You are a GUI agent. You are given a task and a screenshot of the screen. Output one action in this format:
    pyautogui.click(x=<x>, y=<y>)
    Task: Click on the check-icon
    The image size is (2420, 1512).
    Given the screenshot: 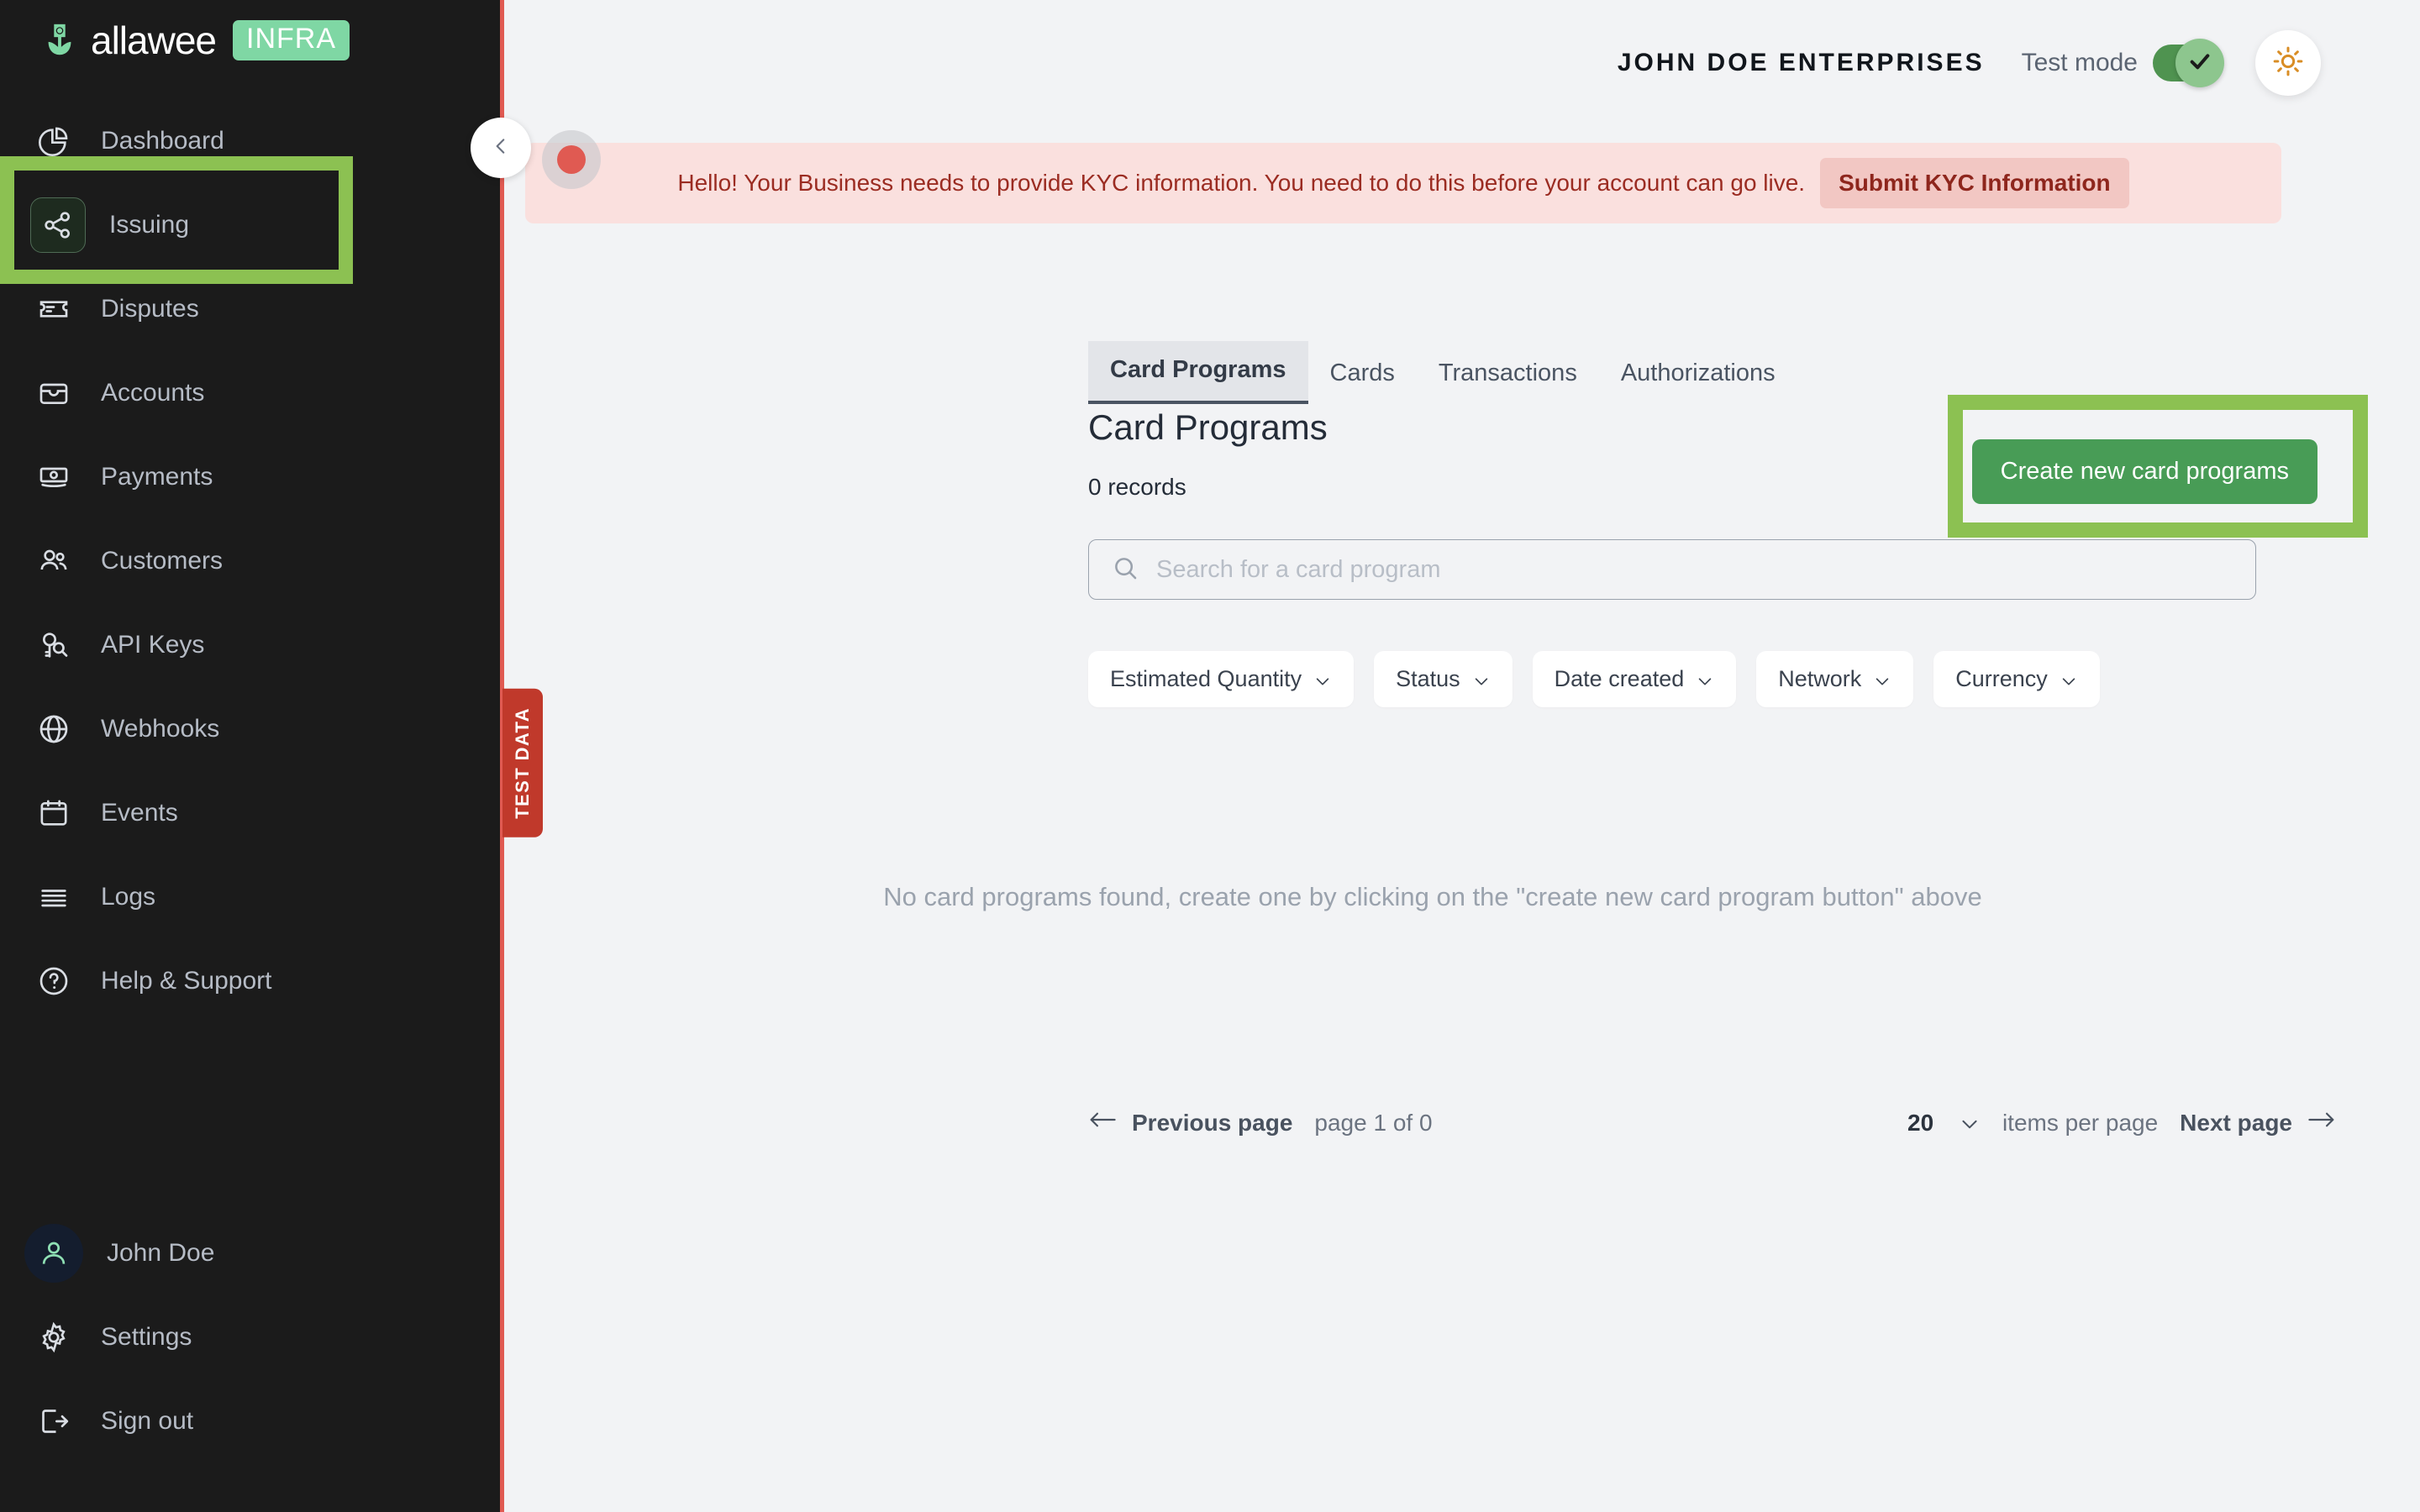 What is the action you would take?
    pyautogui.click(x=2200, y=63)
    